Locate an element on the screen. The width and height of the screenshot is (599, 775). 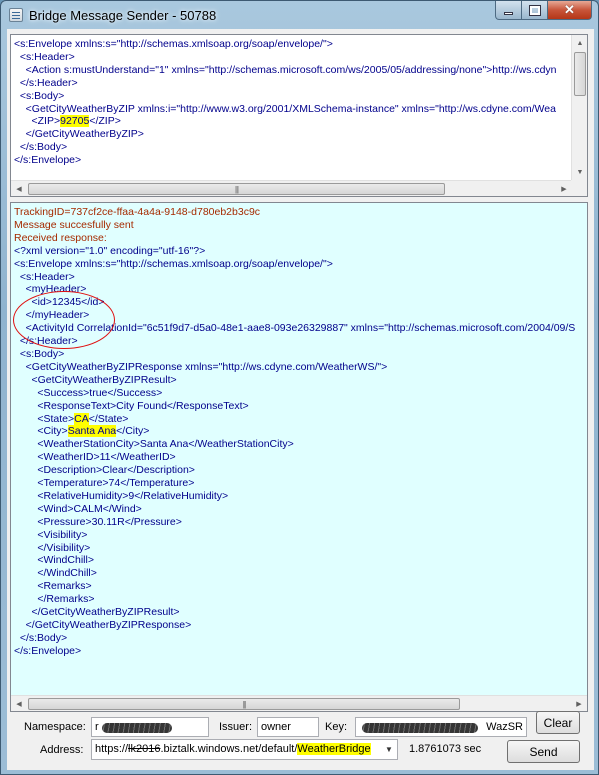
highlighted-value: Santa Ana is located at coordinates (92, 431).